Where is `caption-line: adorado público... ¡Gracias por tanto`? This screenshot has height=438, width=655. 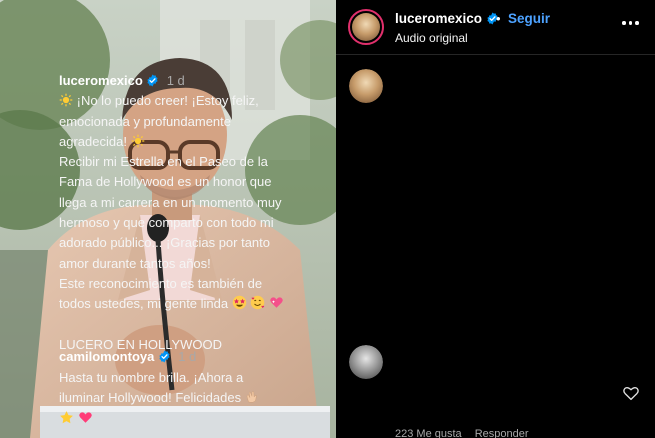
caption-line: adorado público... ¡Gracias por tanto is located at coordinates (165, 243).